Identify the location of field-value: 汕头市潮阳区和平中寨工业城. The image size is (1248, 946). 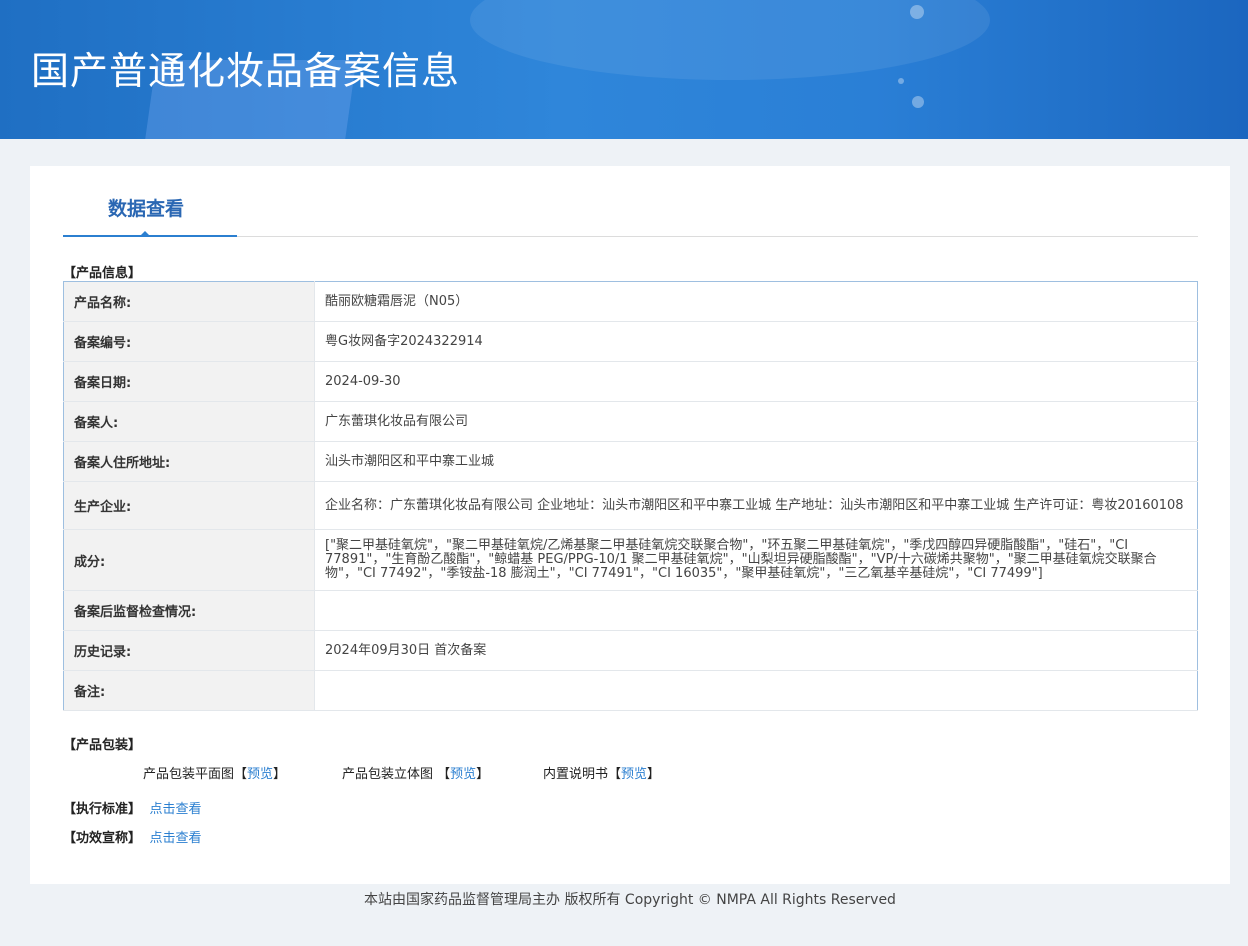
(756, 461).